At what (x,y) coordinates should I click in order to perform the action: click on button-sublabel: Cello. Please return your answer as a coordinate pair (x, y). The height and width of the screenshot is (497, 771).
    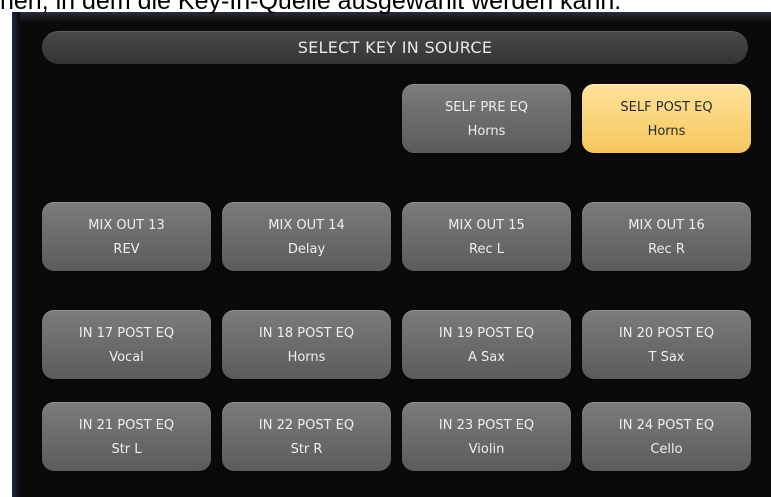
    Looking at the image, I should click on (666, 449).